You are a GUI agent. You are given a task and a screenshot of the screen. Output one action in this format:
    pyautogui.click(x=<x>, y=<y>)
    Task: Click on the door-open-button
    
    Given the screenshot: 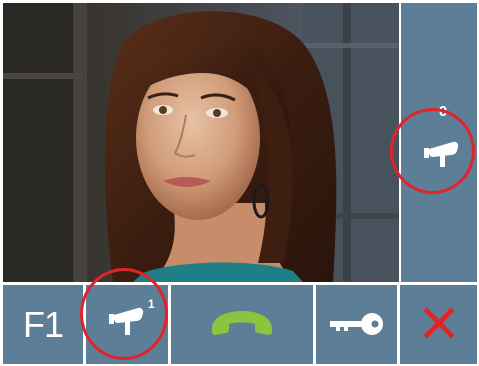 What is the action you would take?
    pyautogui.click(x=356, y=324)
    